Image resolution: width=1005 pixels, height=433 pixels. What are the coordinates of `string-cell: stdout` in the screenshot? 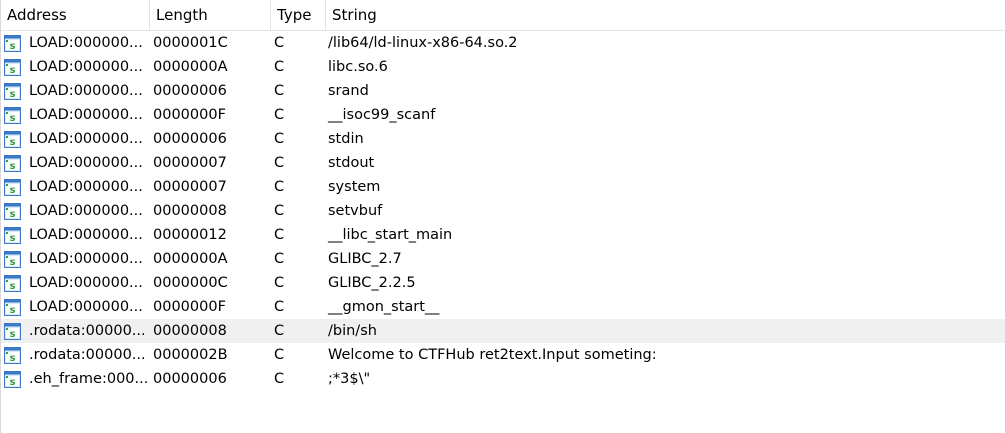 It's located at (351, 163).